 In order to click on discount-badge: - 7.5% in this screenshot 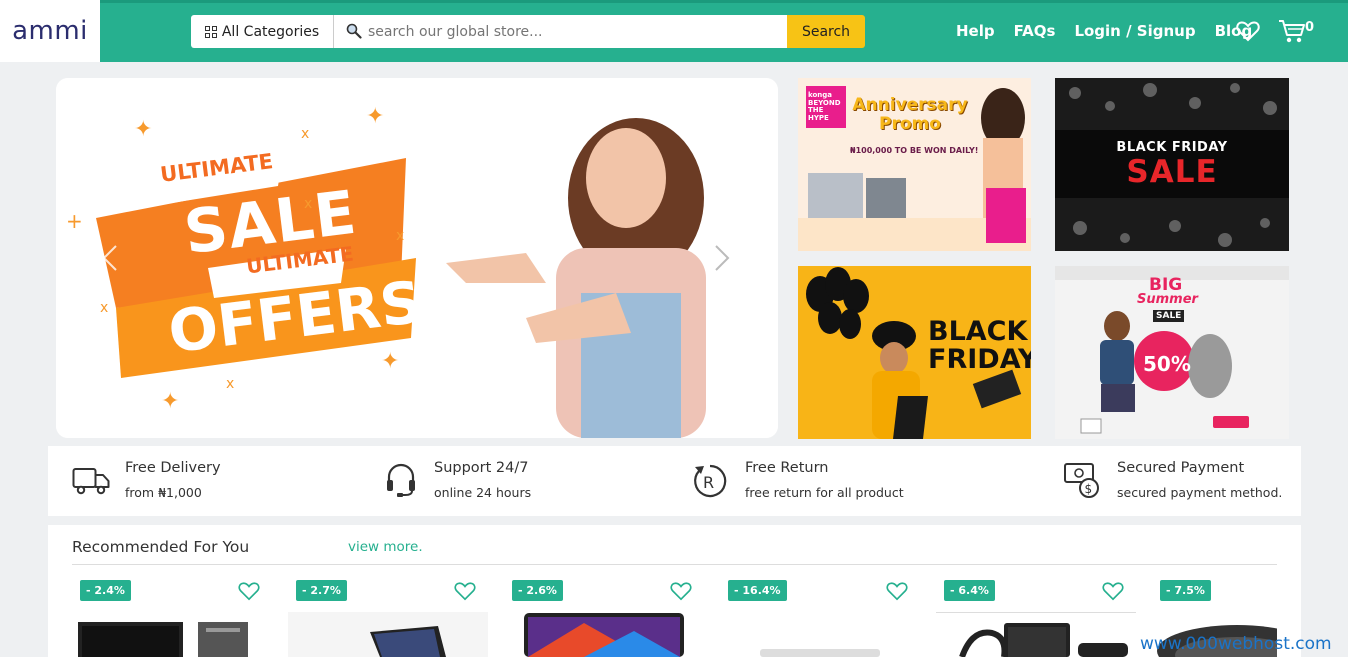, I will do `click(1185, 590)`.